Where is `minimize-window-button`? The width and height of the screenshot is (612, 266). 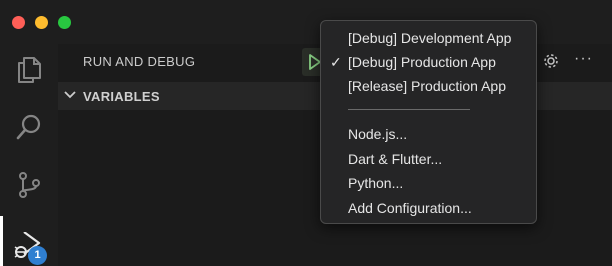
minimize-window-button is located at coordinates (41, 22).